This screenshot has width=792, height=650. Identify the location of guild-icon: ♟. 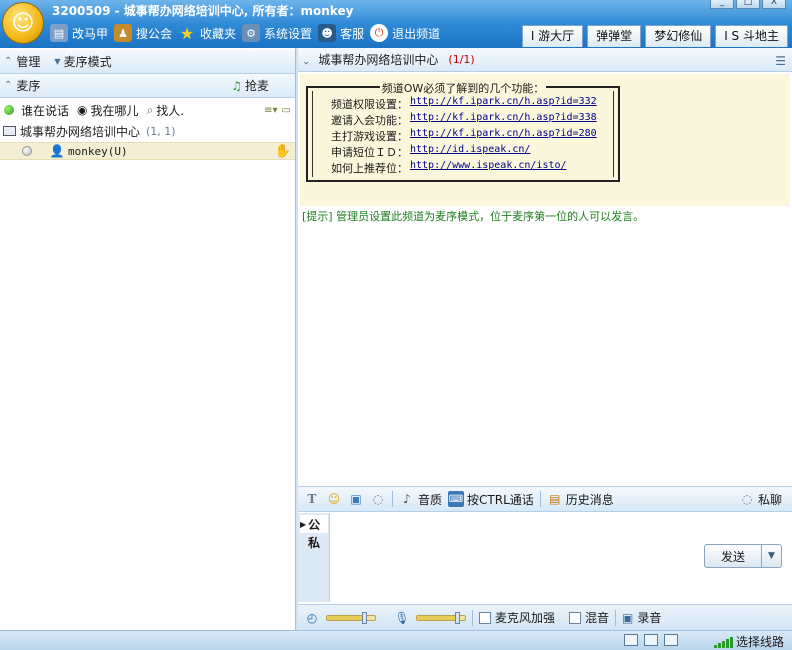
(123, 33).